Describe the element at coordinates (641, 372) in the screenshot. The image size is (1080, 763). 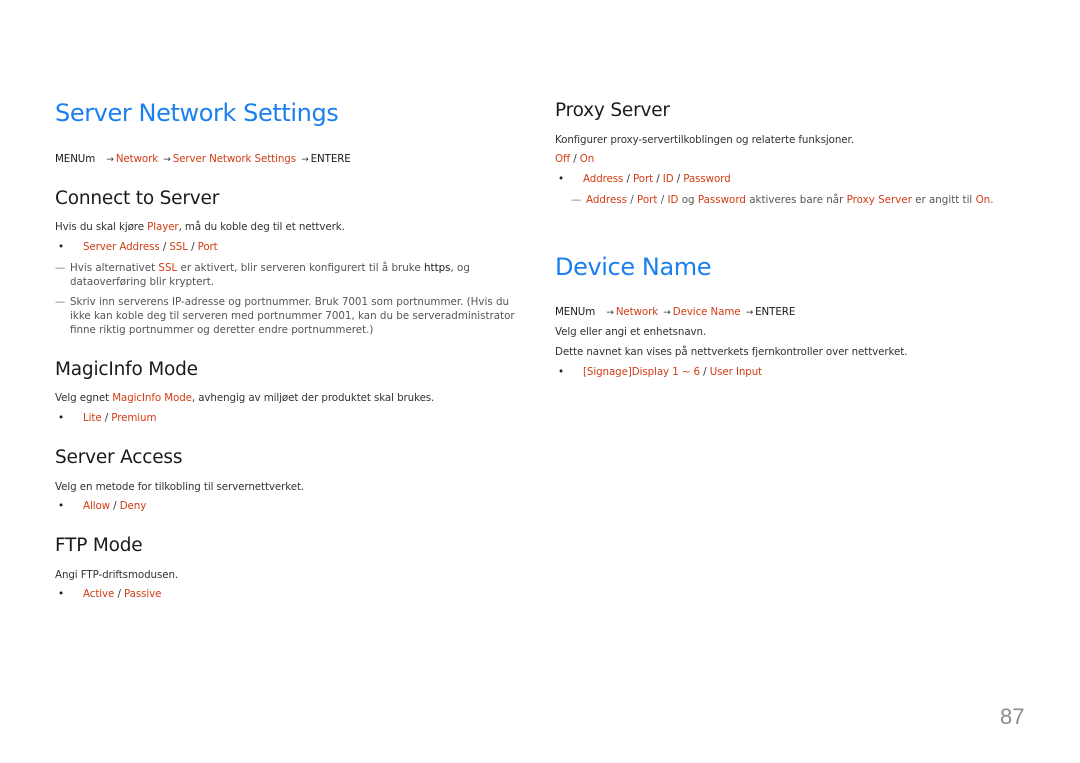
I see `option-signage-display: [Signage]Display 1 ~ 6` at that location.